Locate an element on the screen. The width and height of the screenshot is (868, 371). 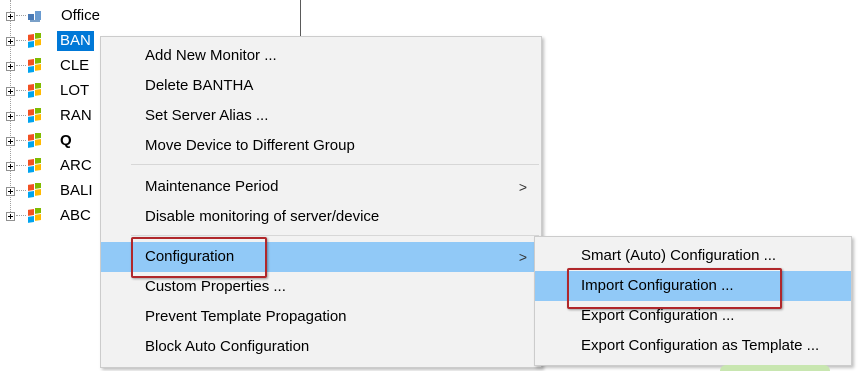
group-icon is located at coordinates (34, 16).